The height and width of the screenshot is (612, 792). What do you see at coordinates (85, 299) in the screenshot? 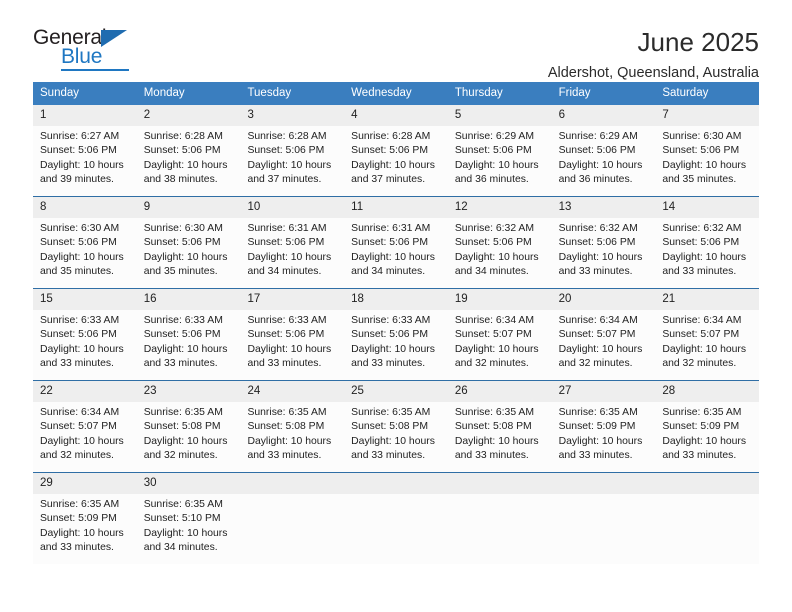
I see `day-number: 15` at bounding box center [85, 299].